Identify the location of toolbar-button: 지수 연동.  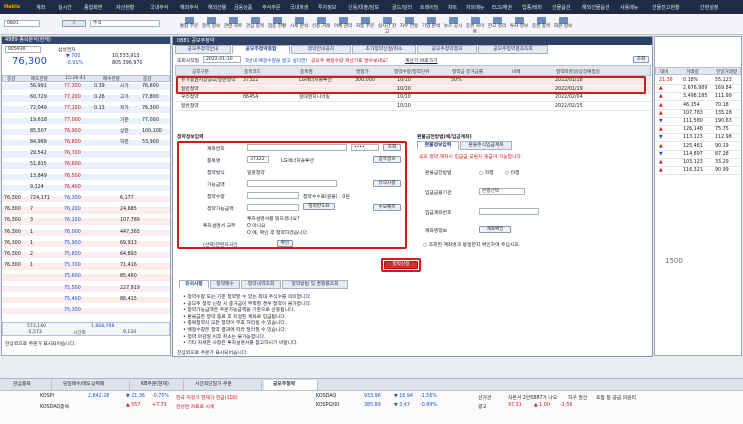
(409, 24).